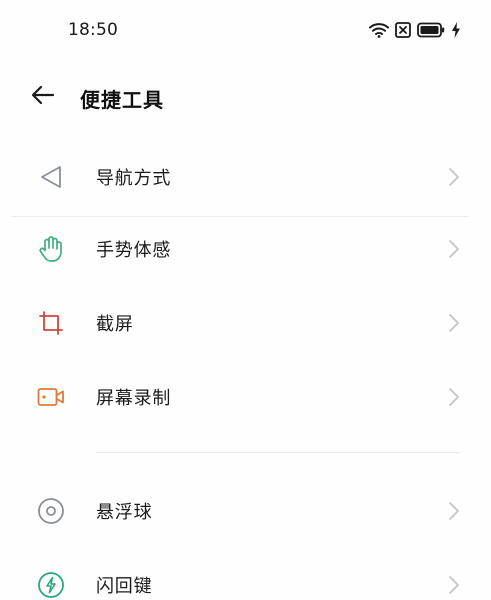  I want to click on list-item-label: 屏幕录制, so click(134, 398).